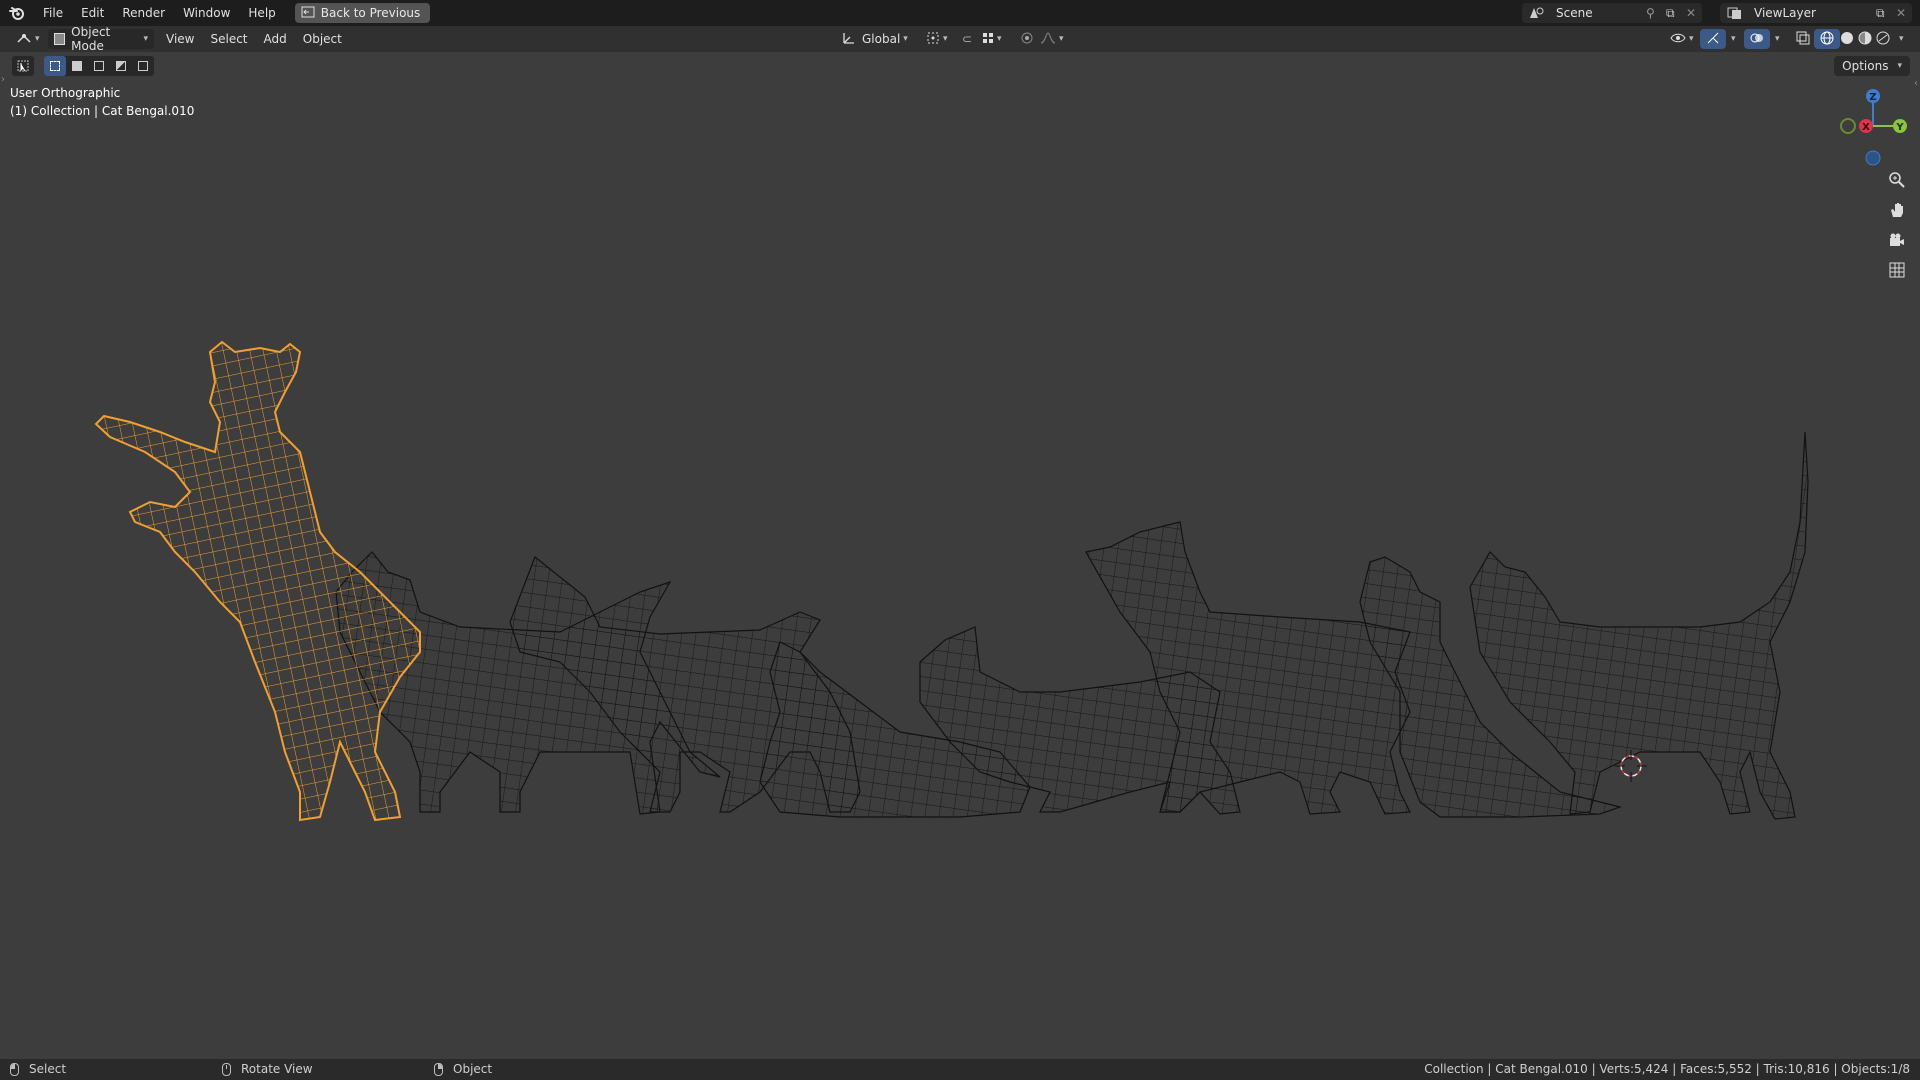  What do you see at coordinates (881, 39) in the screenshot?
I see `orientation-label: Global` at bounding box center [881, 39].